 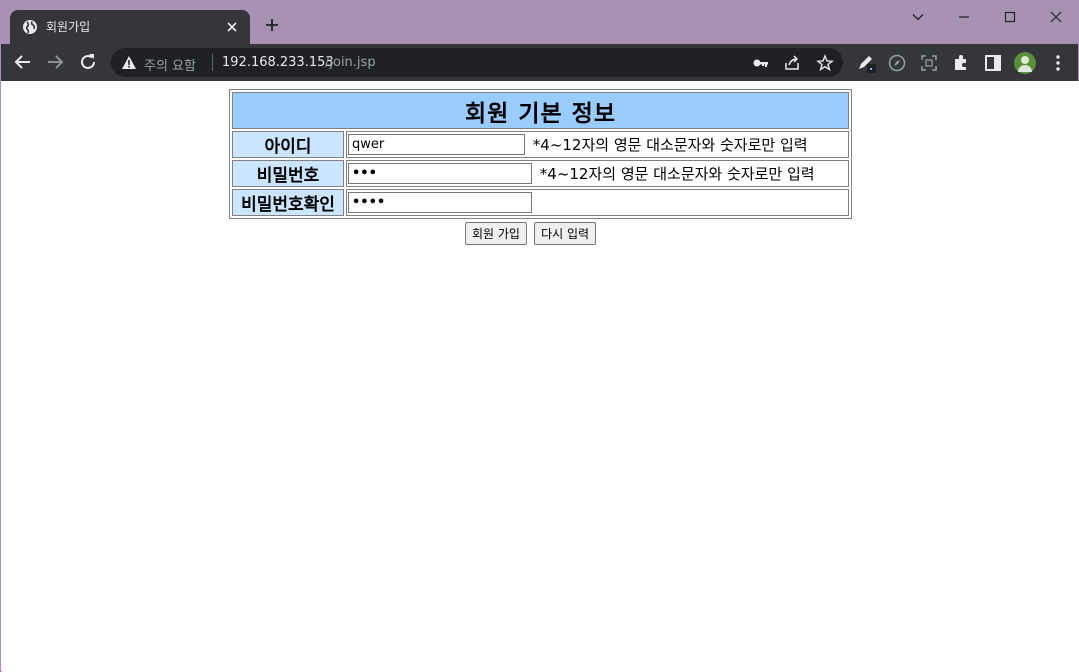 I want to click on password-input, so click(x=440, y=173).